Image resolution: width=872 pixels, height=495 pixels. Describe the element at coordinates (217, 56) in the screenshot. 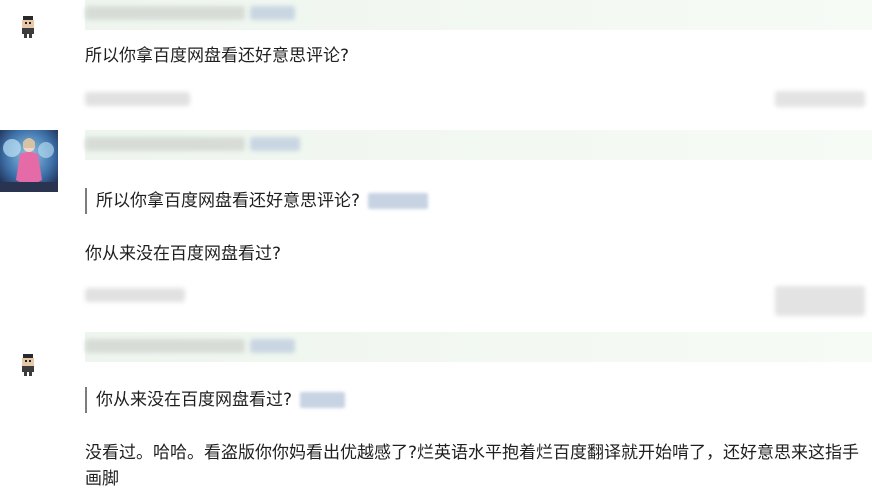

I see `comment-text: 所以你拿百度网盘看还好意思评论?` at that location.